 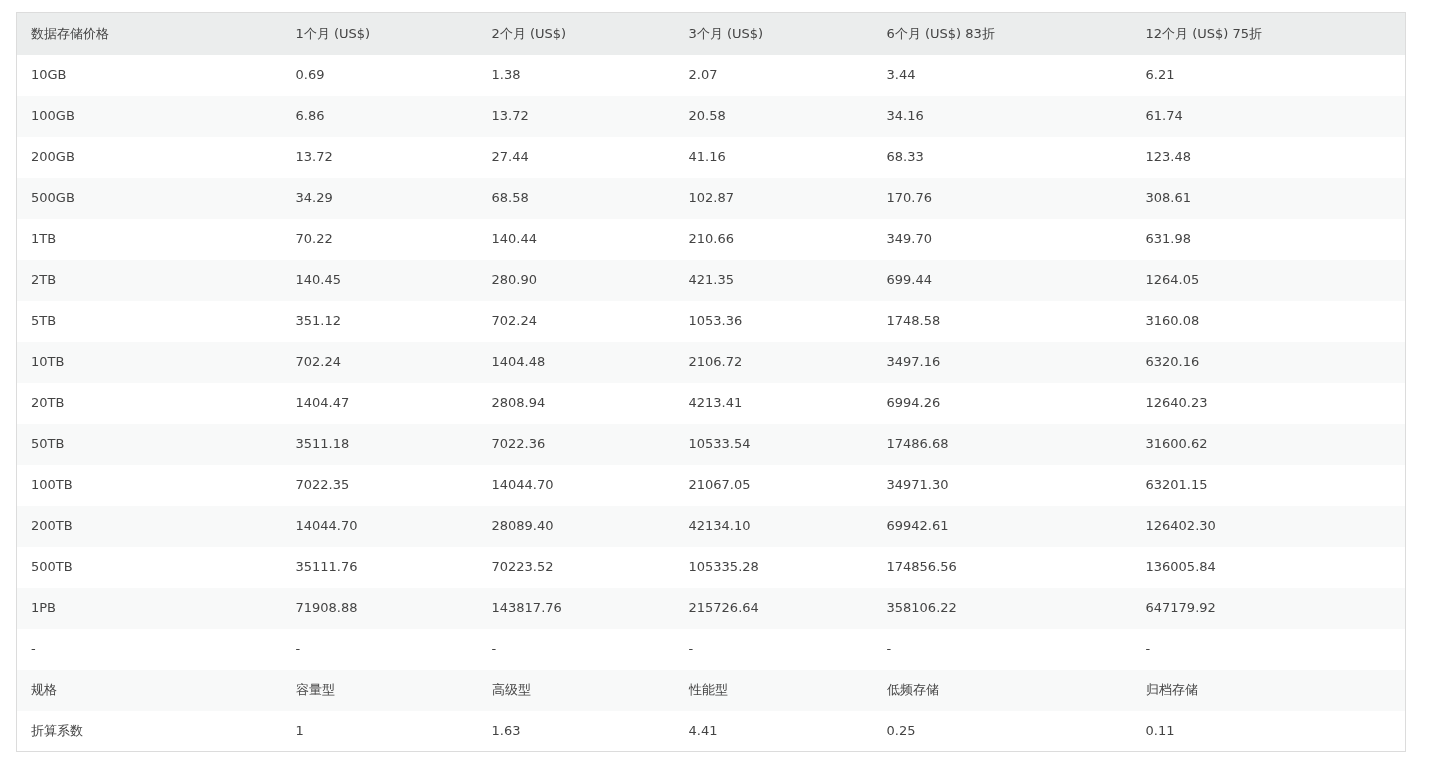 I want to click on table-cell: 1404.47, so click(x=379, y=403).